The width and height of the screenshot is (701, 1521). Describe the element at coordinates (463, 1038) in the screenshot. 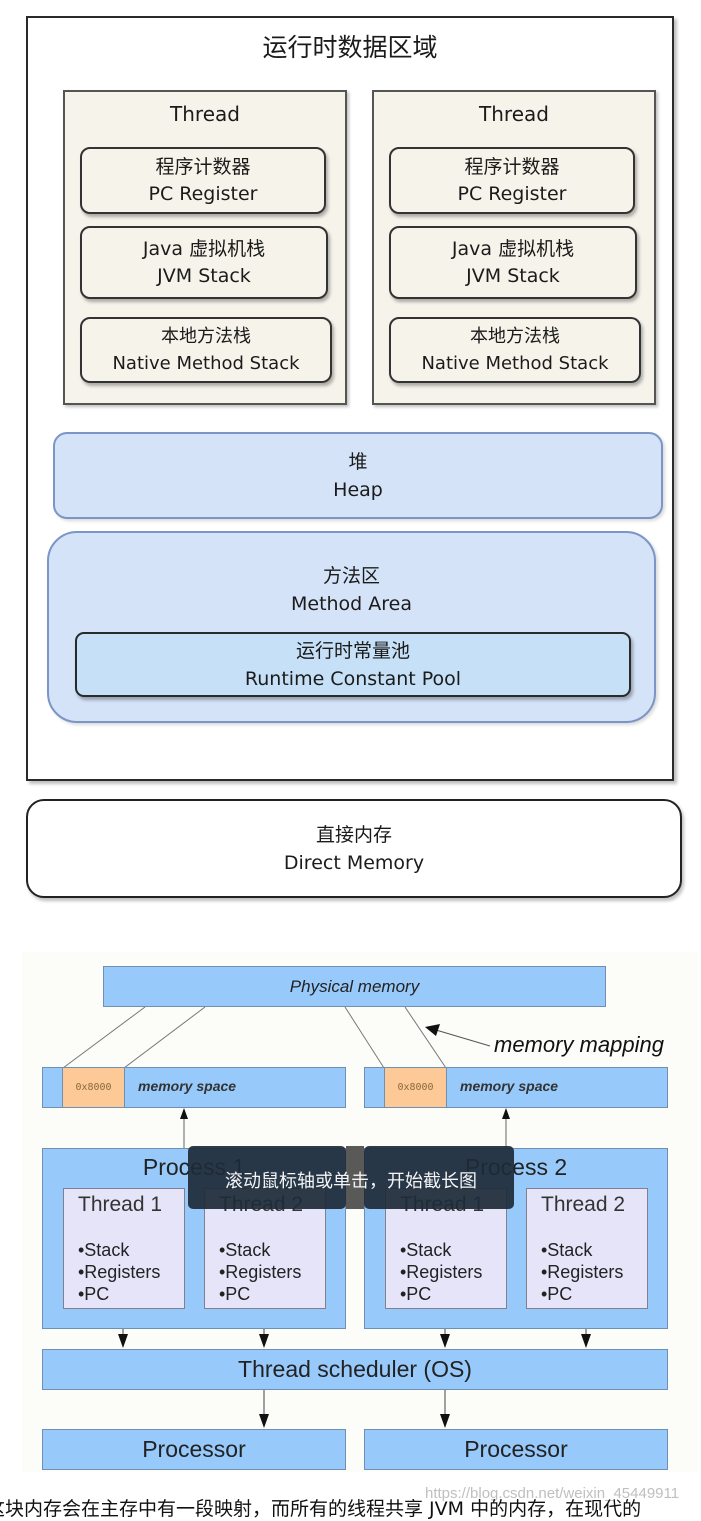

I see `mapping-pointer-line` at that location.